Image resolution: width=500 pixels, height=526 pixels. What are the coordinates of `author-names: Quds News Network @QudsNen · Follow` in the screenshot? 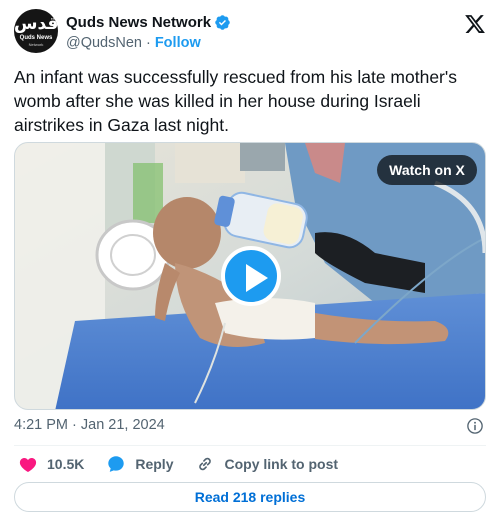 It's located at (148, 32).